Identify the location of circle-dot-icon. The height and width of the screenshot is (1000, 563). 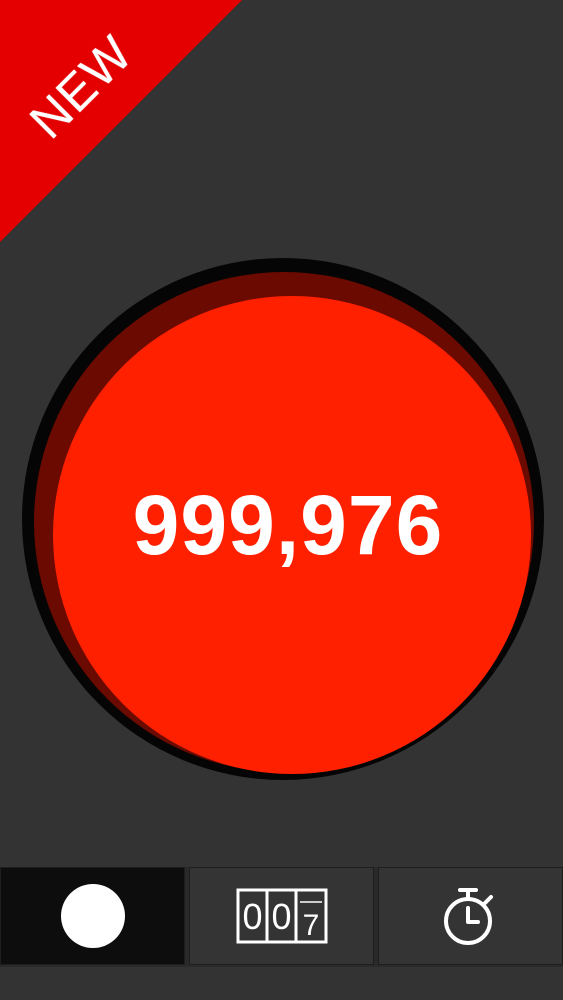
(92, 916).